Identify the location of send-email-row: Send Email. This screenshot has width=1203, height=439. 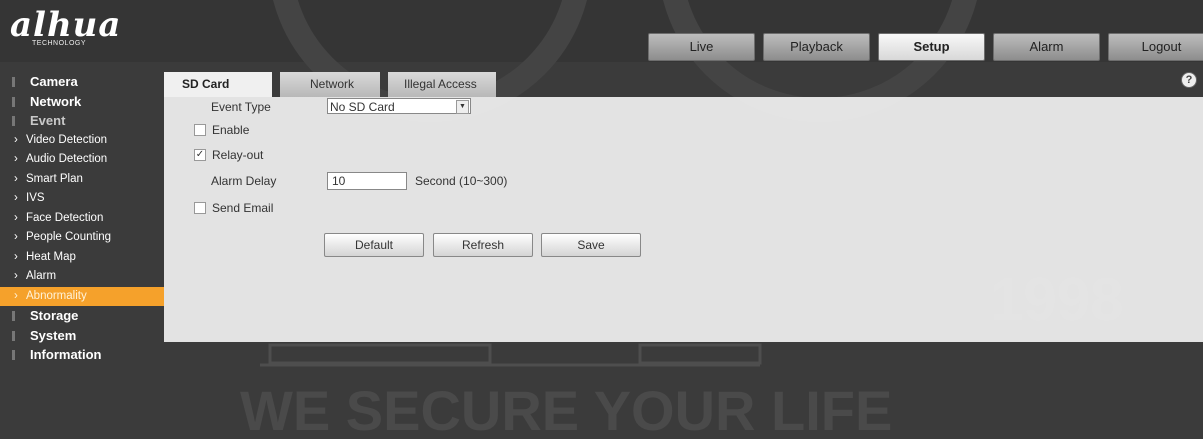
(364, 208).